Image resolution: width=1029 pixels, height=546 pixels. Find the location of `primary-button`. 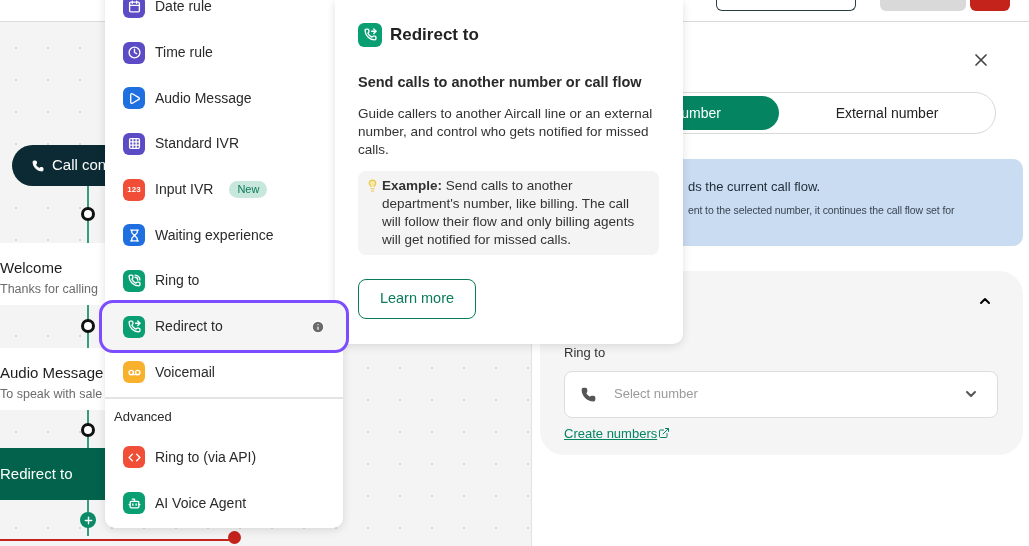

primary-button is located at coordinates (990, 5).